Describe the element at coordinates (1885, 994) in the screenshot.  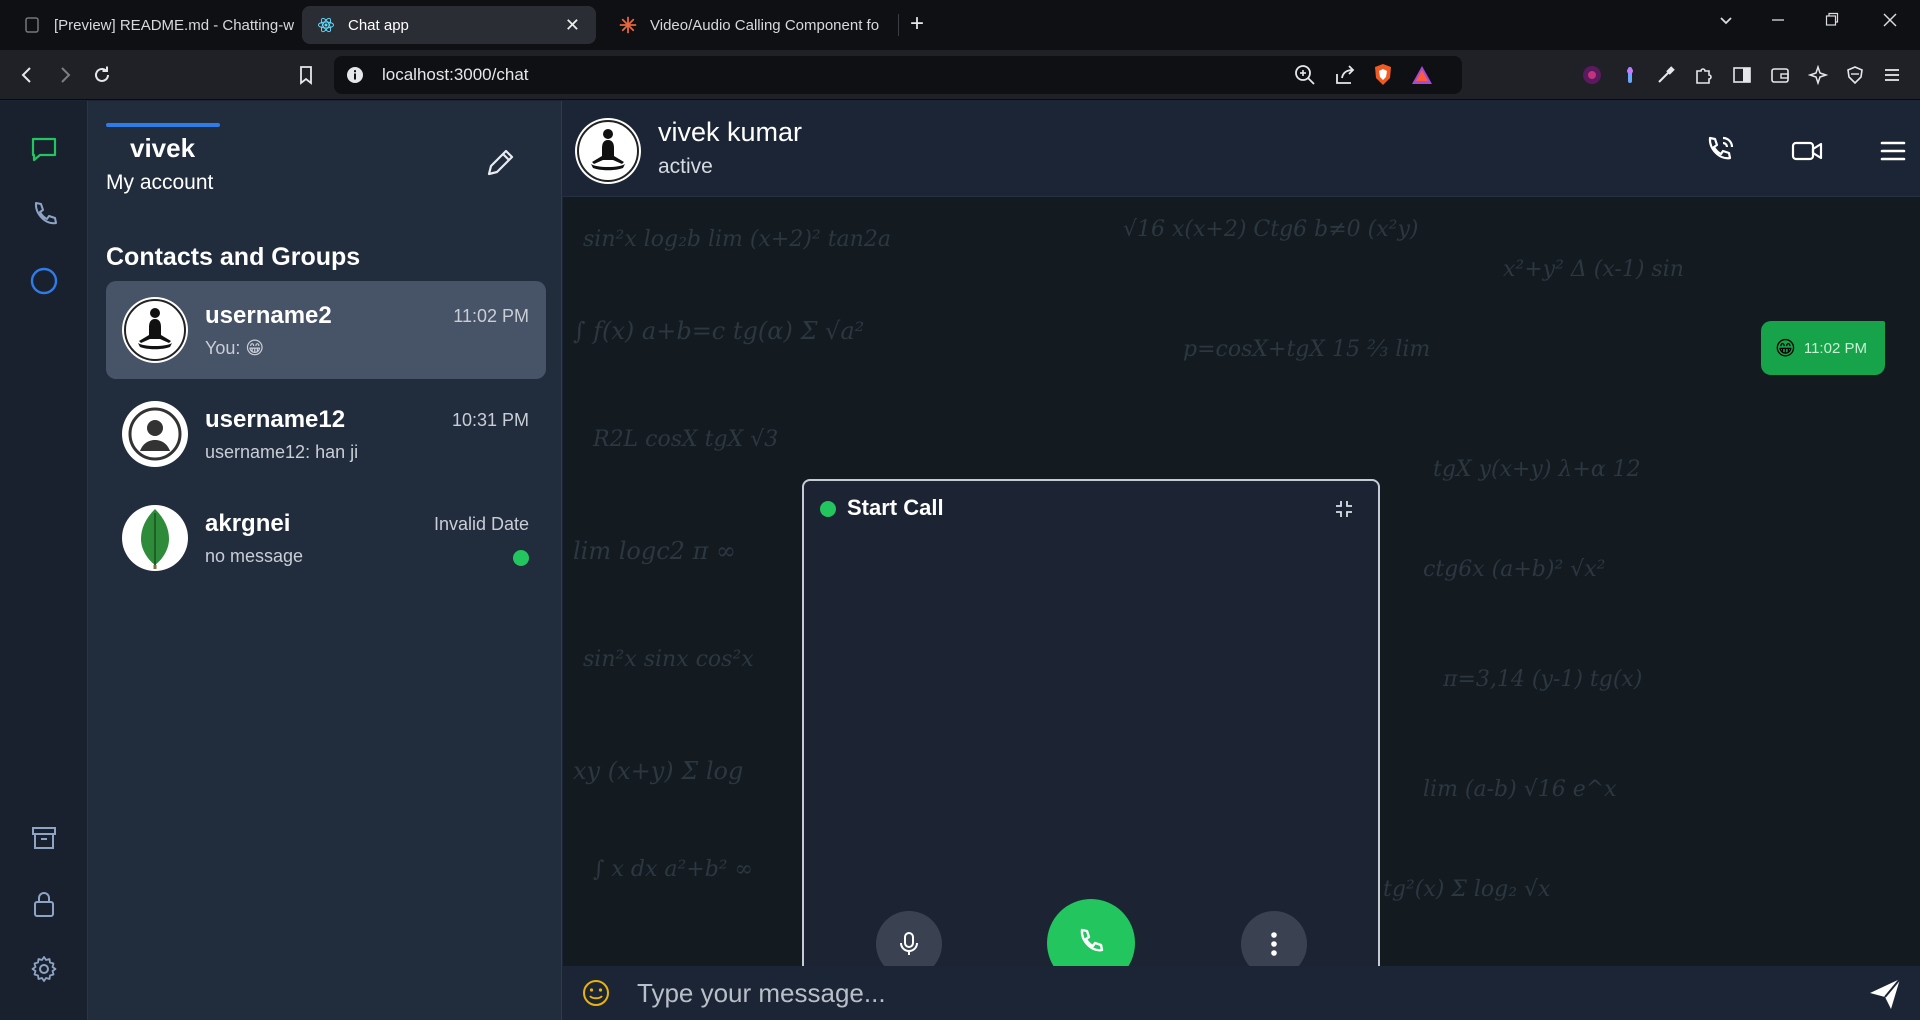
I see `send-icon` at that location.